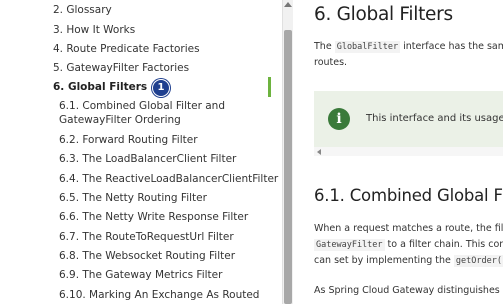 The height and width of the screenshot is (304, 503). Describe the element at coordinates (126, 49) in the screenshot. I see `toc-item-route-predicate-factories: 4. Route Predicate Factories` at that location.